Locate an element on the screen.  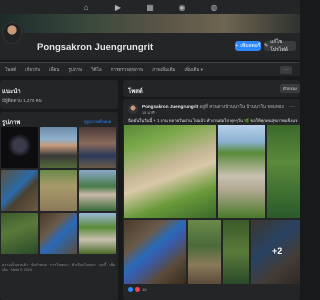
profile-name: Pongsakron Juengrungrit is located at coordinates (95, 47).